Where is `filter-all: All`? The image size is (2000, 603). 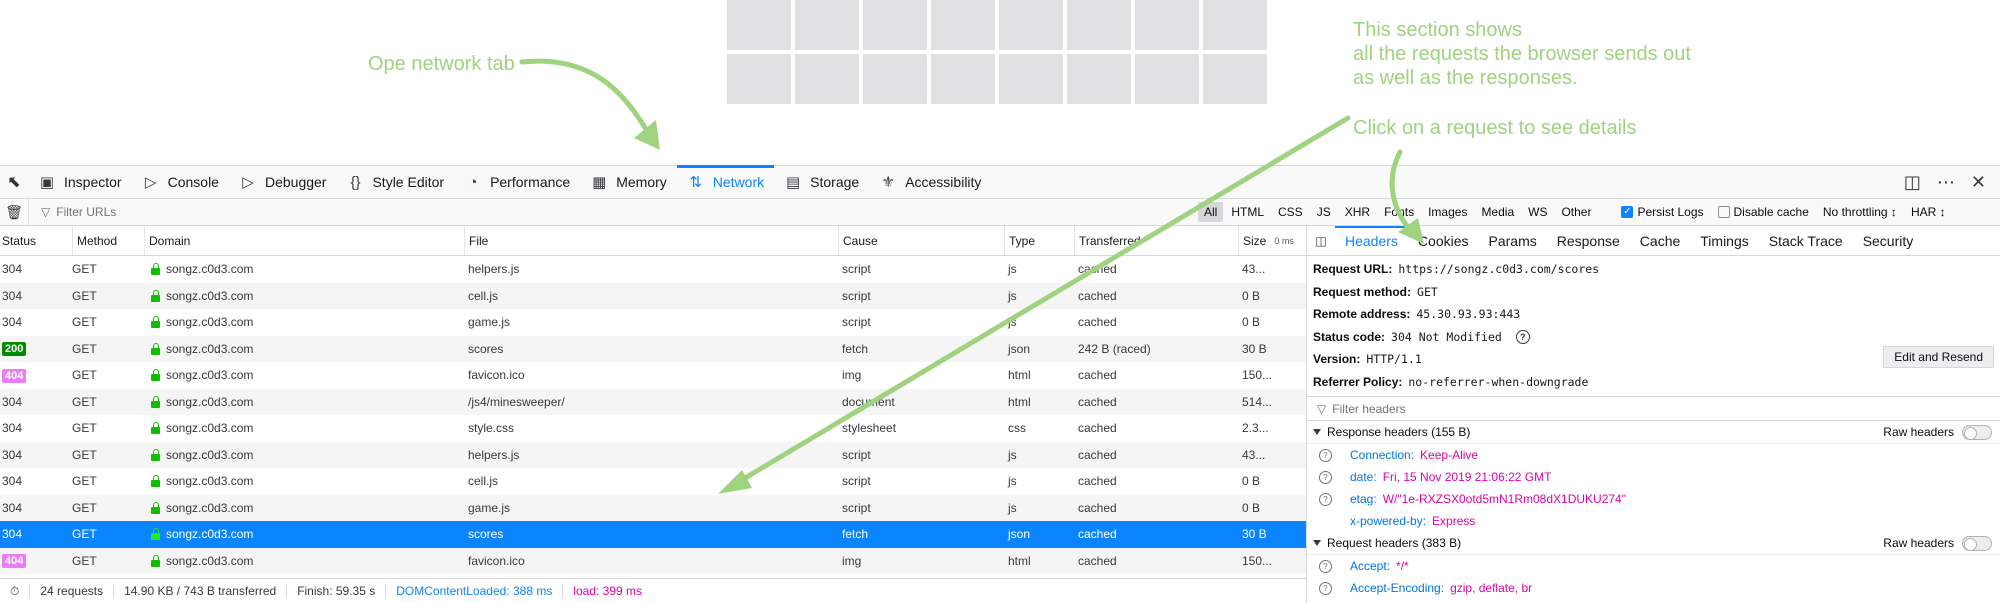
filter-all: All is located at coordinates (1211, 212).